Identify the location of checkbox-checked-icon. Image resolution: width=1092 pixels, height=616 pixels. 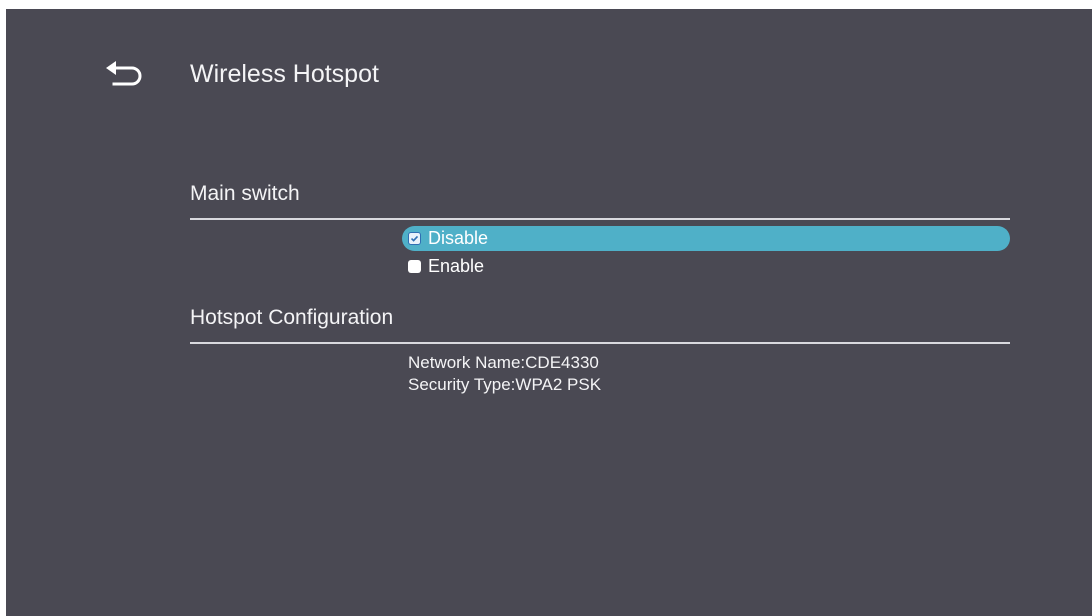
(414, 238).